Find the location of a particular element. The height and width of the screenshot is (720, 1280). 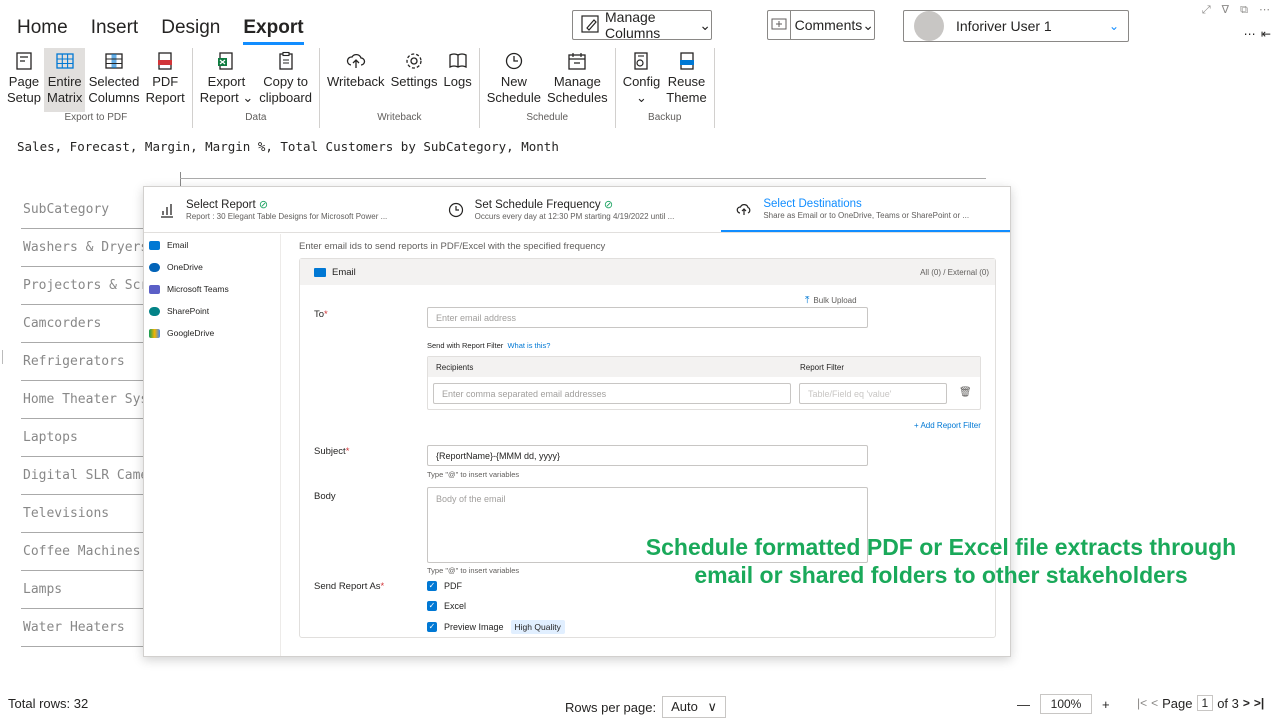

quality-badge: High Quality is located at coordinates (537, 627).